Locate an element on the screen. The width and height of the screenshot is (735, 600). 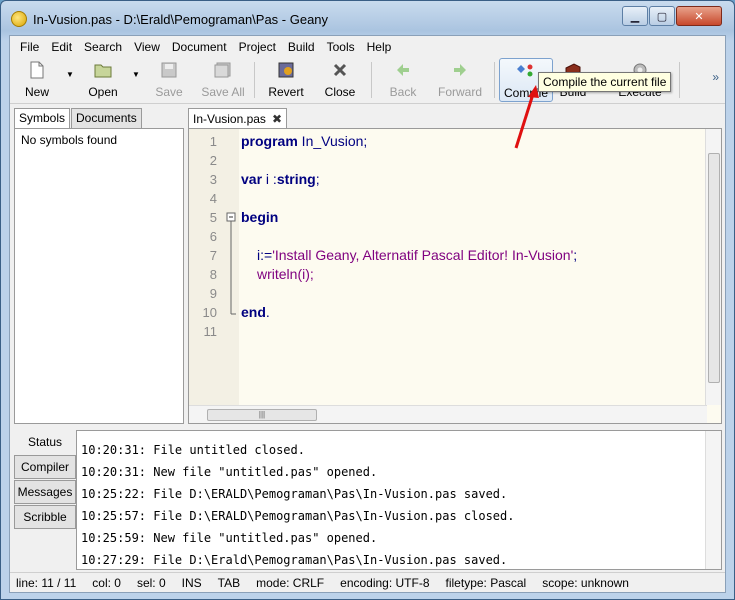
tab-compiler: Compiler is located at coordinates (45, 467).